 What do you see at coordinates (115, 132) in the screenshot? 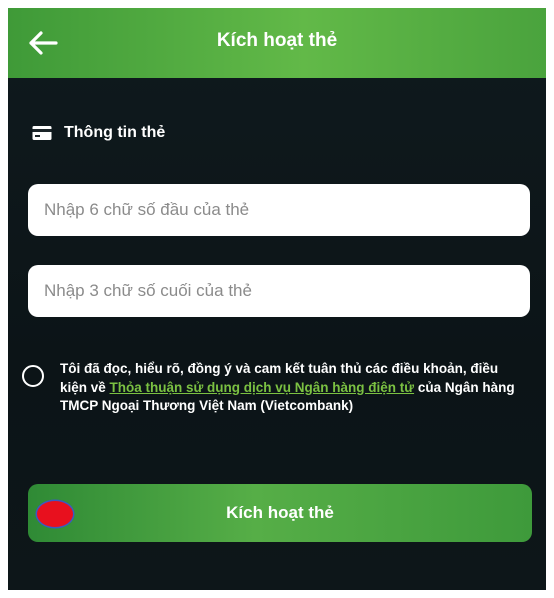
I see `section-title: Thông tin thẻ` at bounding box center [115, 132].